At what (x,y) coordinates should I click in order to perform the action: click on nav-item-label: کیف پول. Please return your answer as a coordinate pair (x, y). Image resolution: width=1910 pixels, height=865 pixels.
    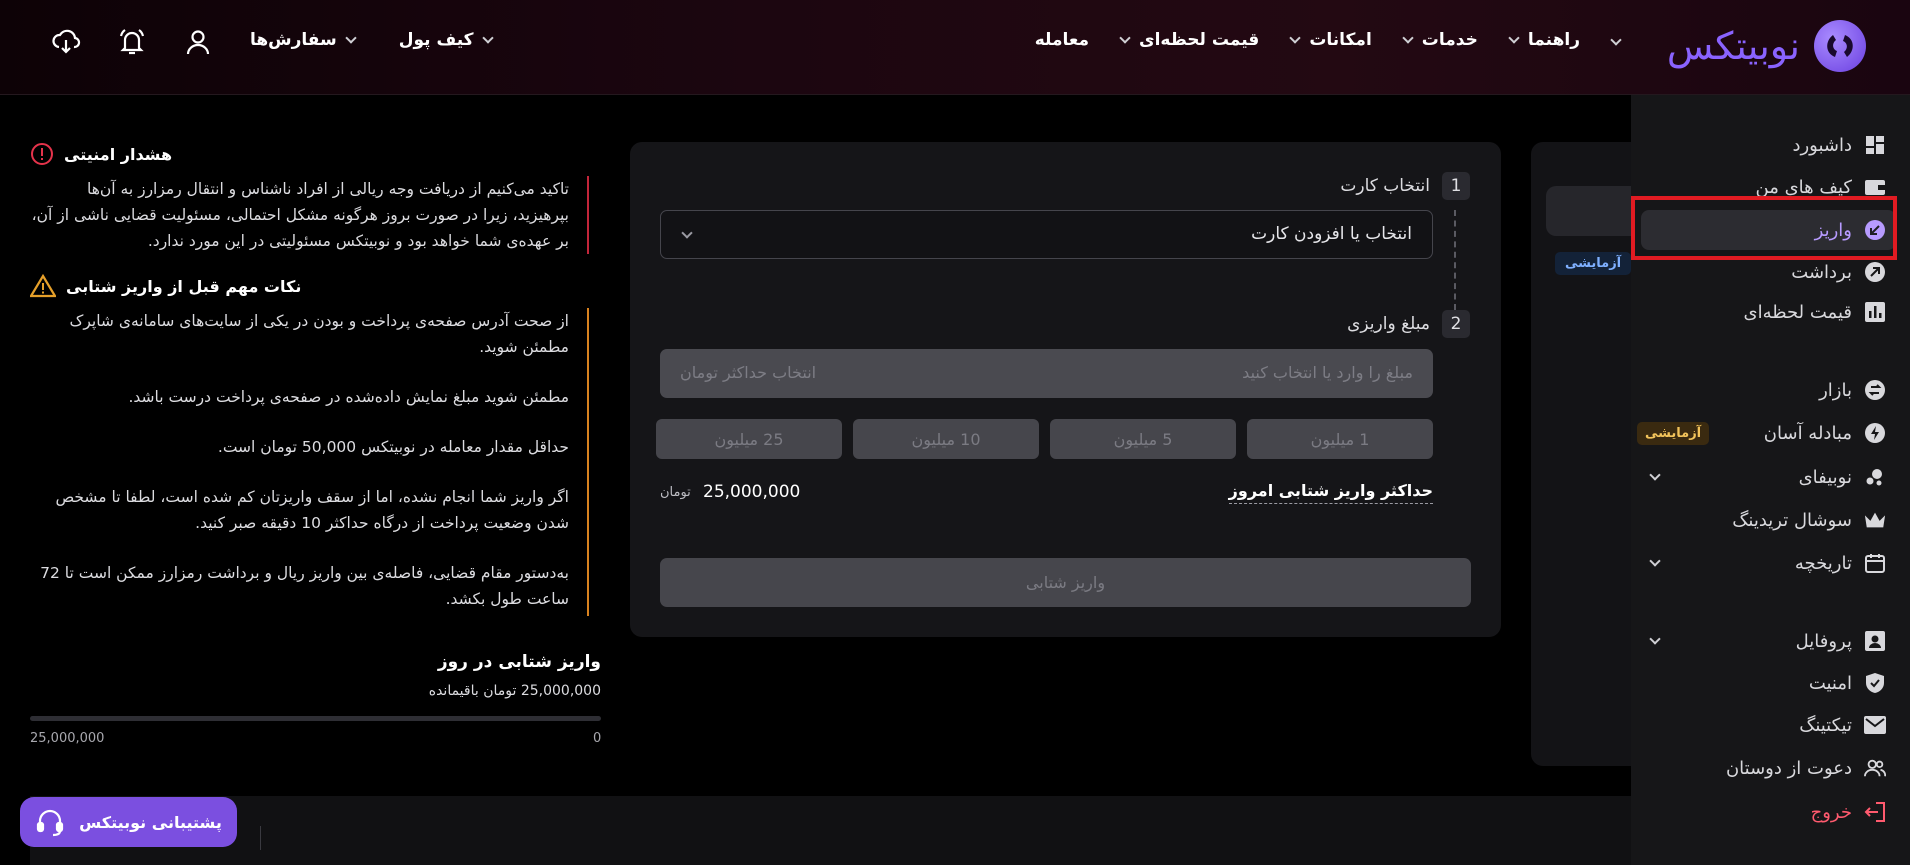
    Looking at the image, I should click on (436, 40).